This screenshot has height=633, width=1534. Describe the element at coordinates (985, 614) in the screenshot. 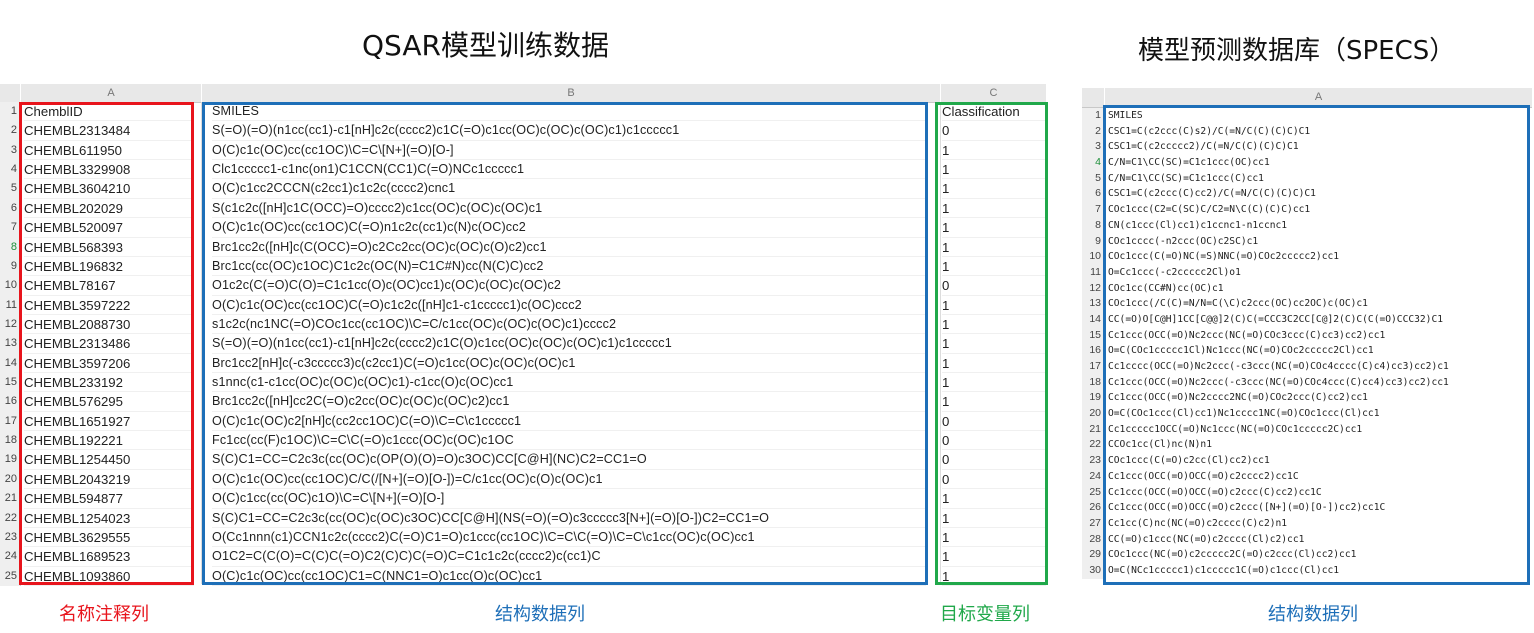

I see `target-variable-caption: 目标变量列` at that location.